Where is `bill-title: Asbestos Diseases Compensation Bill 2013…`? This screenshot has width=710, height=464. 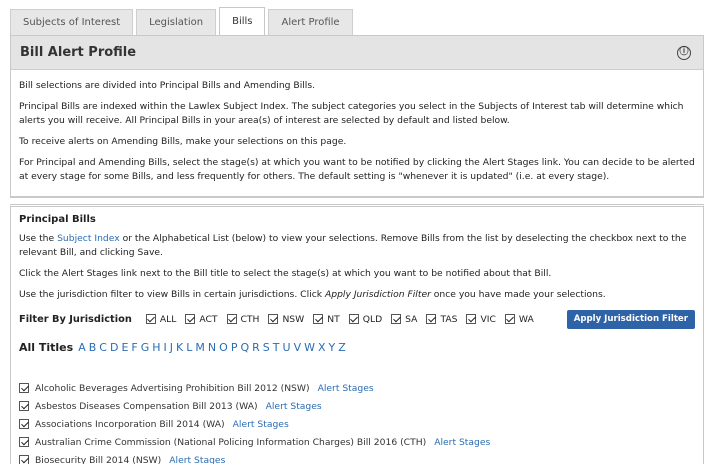 bill-title: Asbestos Diseases Compensation Bill 2013… is located at coordinates (146, 406).